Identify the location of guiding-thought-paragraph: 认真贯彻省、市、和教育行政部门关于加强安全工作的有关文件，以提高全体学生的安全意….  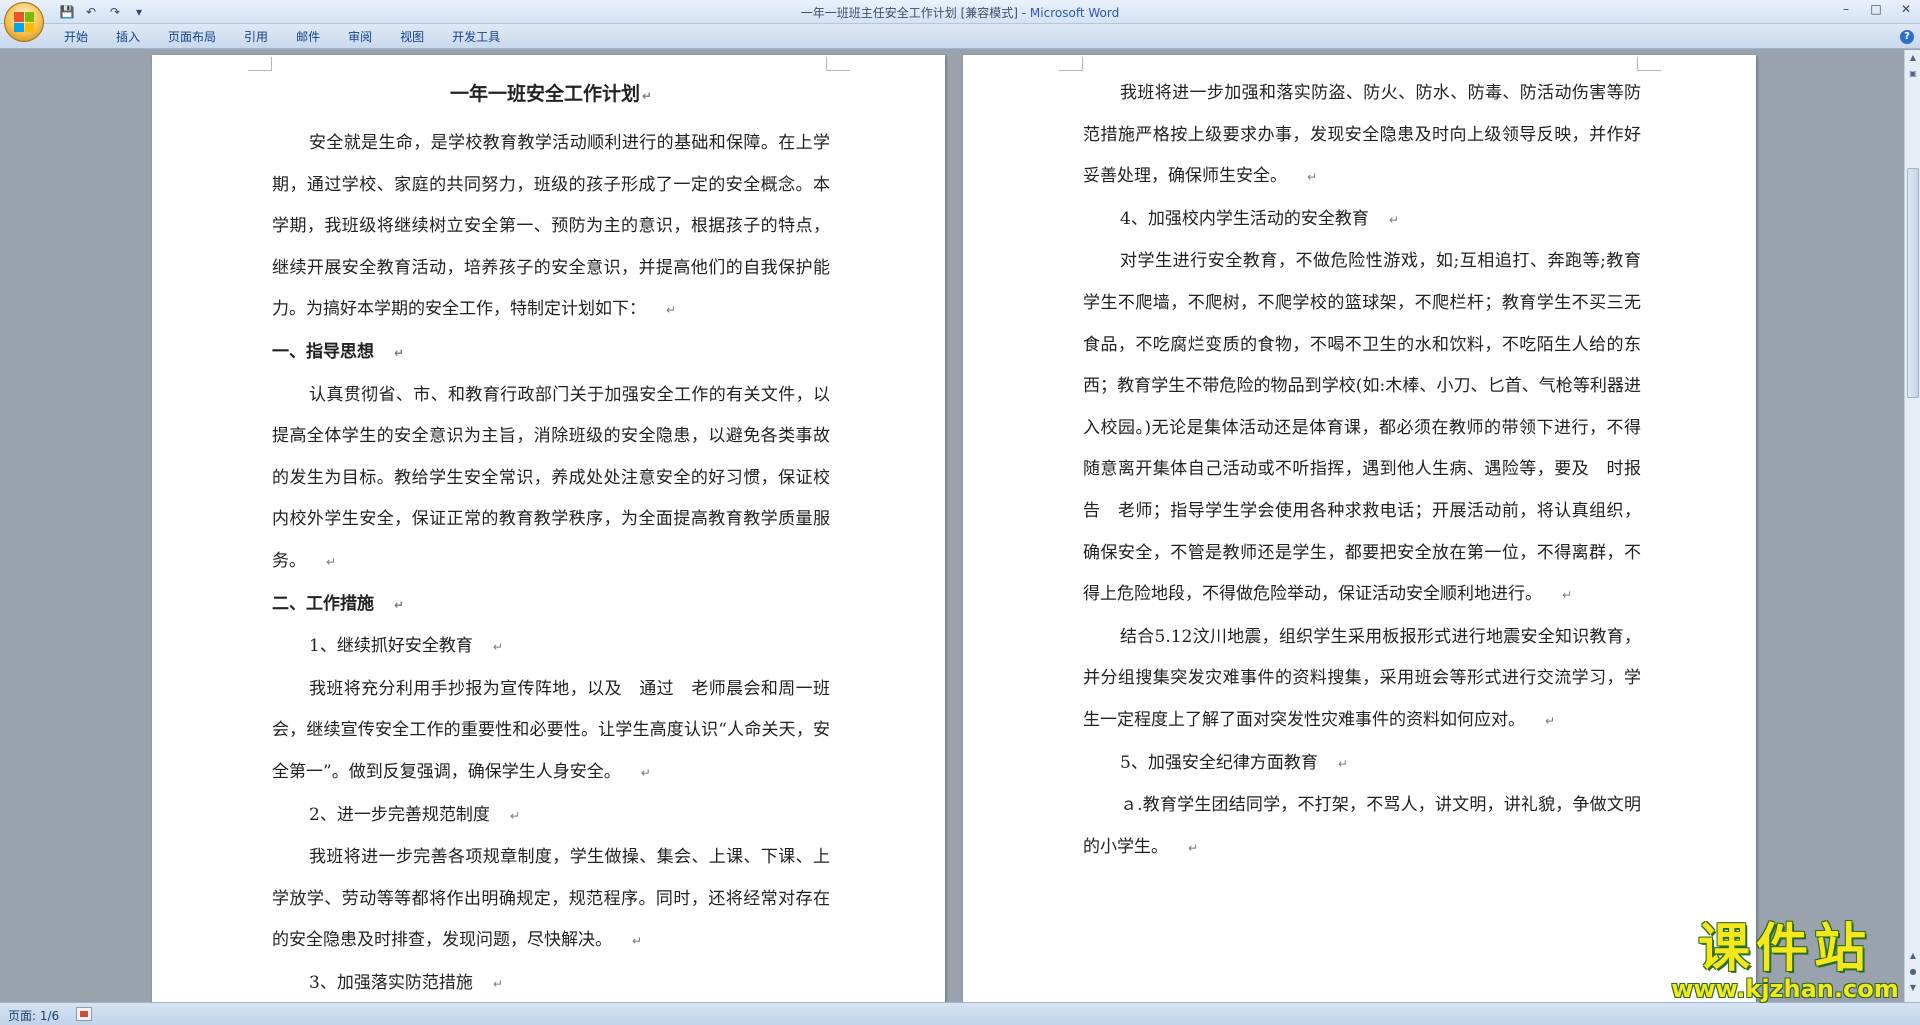
(551, 477).